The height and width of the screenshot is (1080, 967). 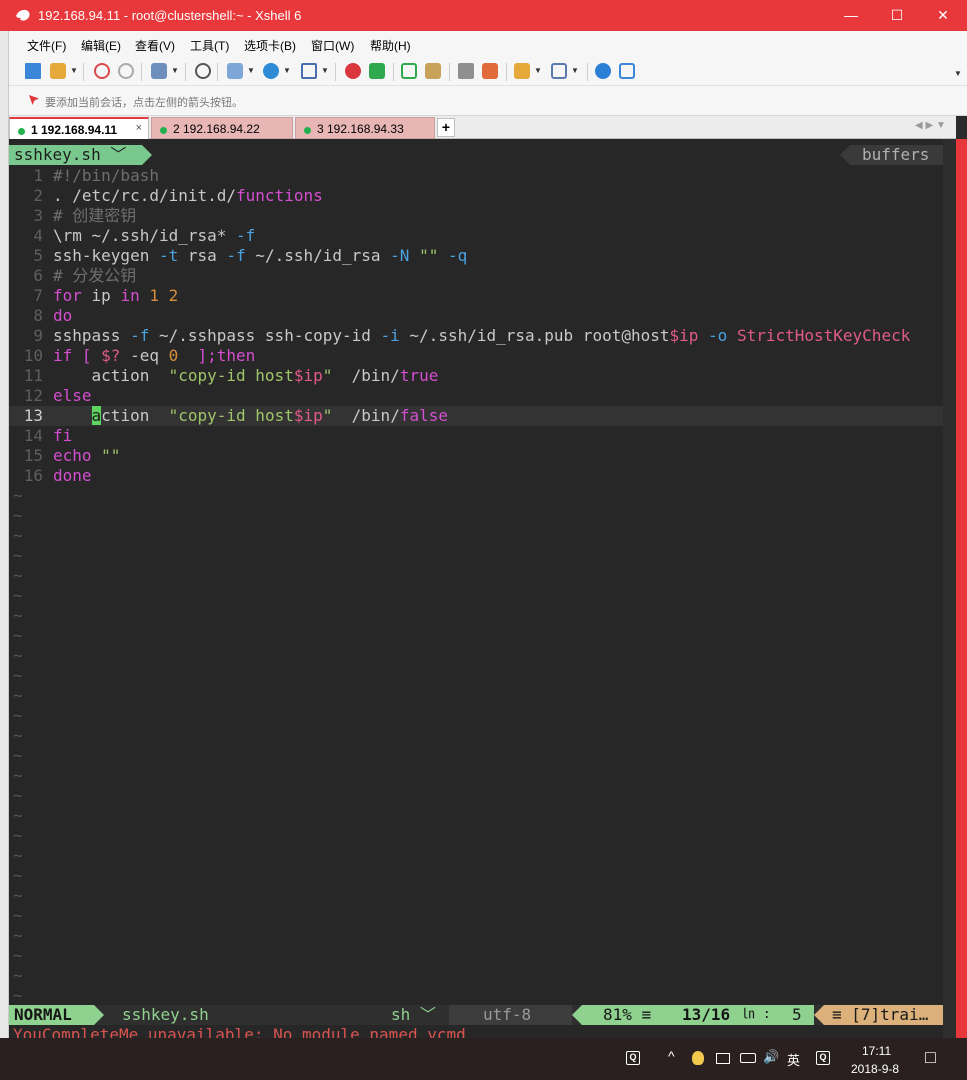 What do you see at coordinates (307, 130) in the screenshot?
I see `connected-dot-icon` at bounding box center [307, 130].